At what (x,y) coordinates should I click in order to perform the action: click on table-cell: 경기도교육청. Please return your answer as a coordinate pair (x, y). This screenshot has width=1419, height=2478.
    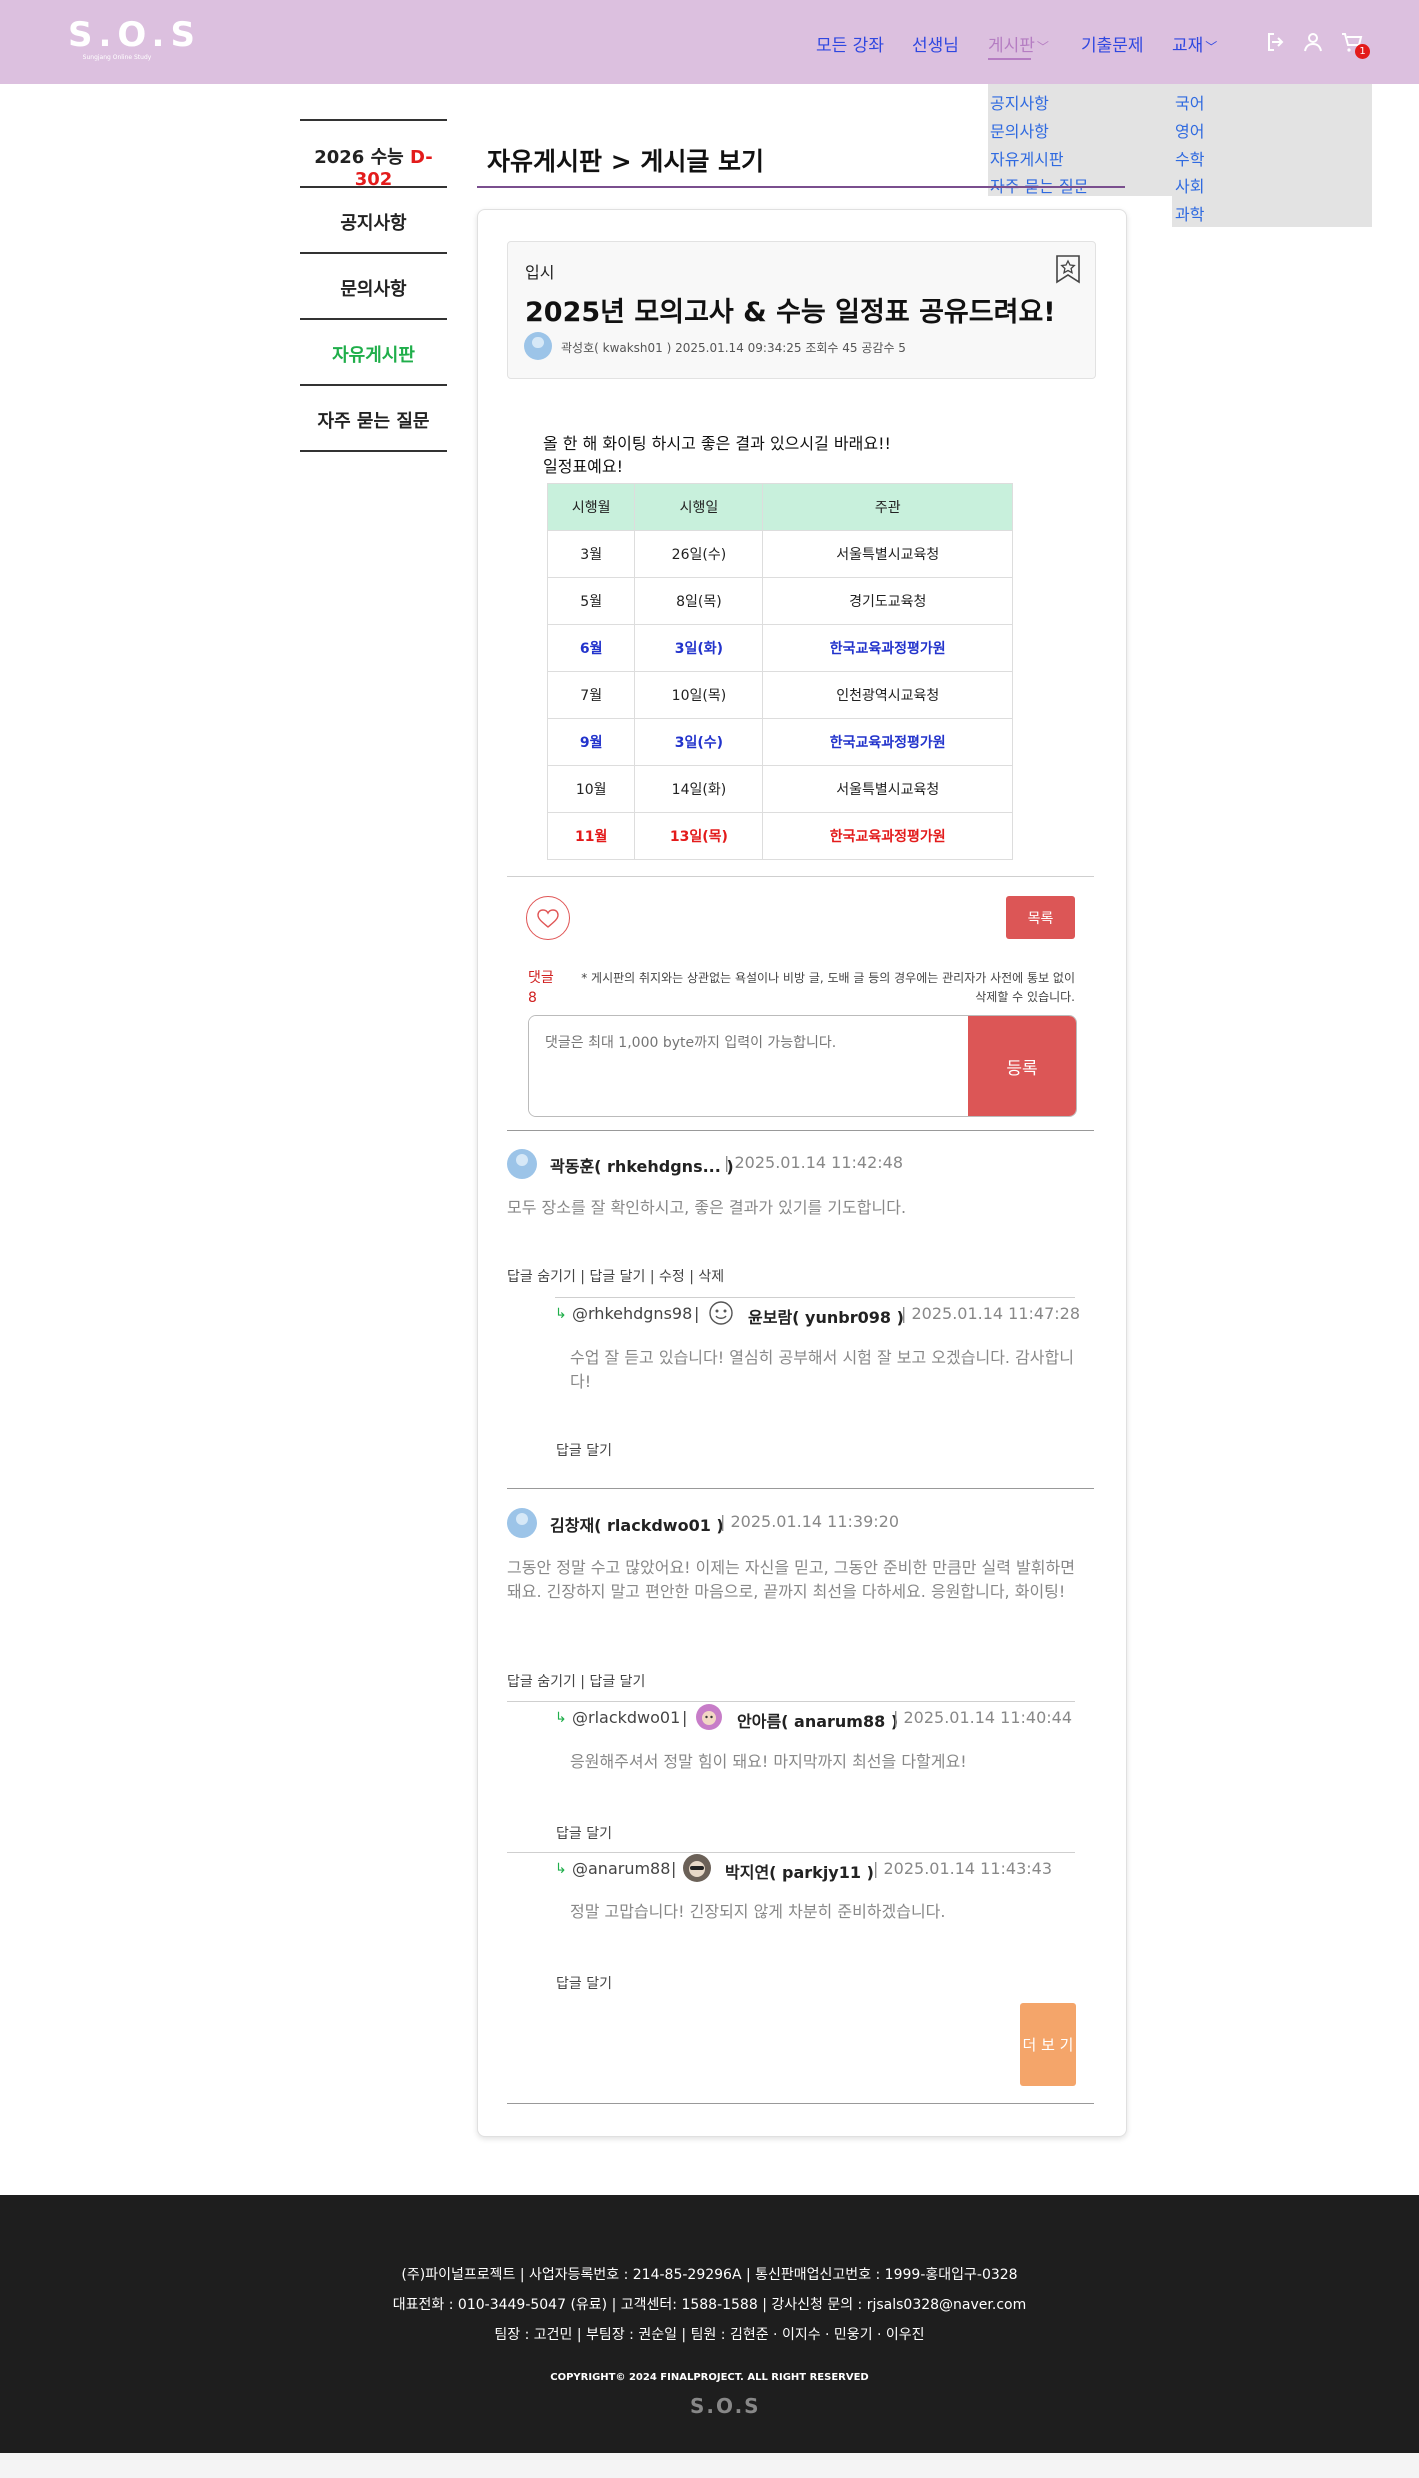
    Looking at the image, I should click on (887, 601).